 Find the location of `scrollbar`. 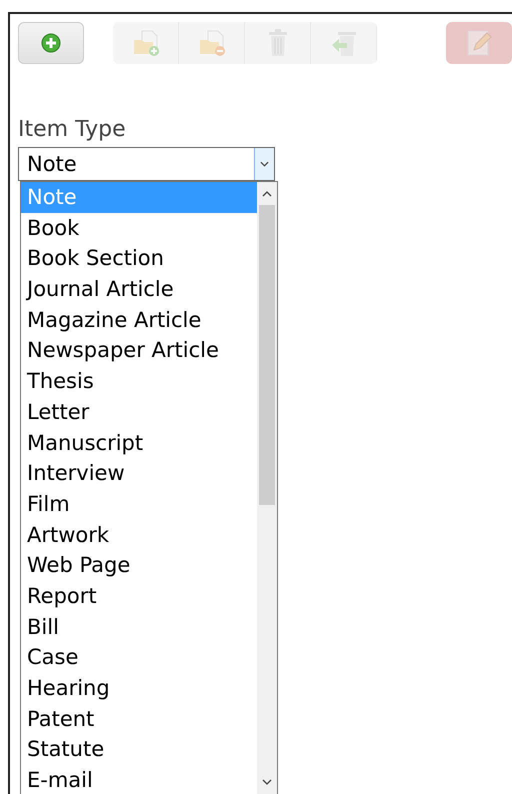

scrollbar is located at coordinates (267, 488).